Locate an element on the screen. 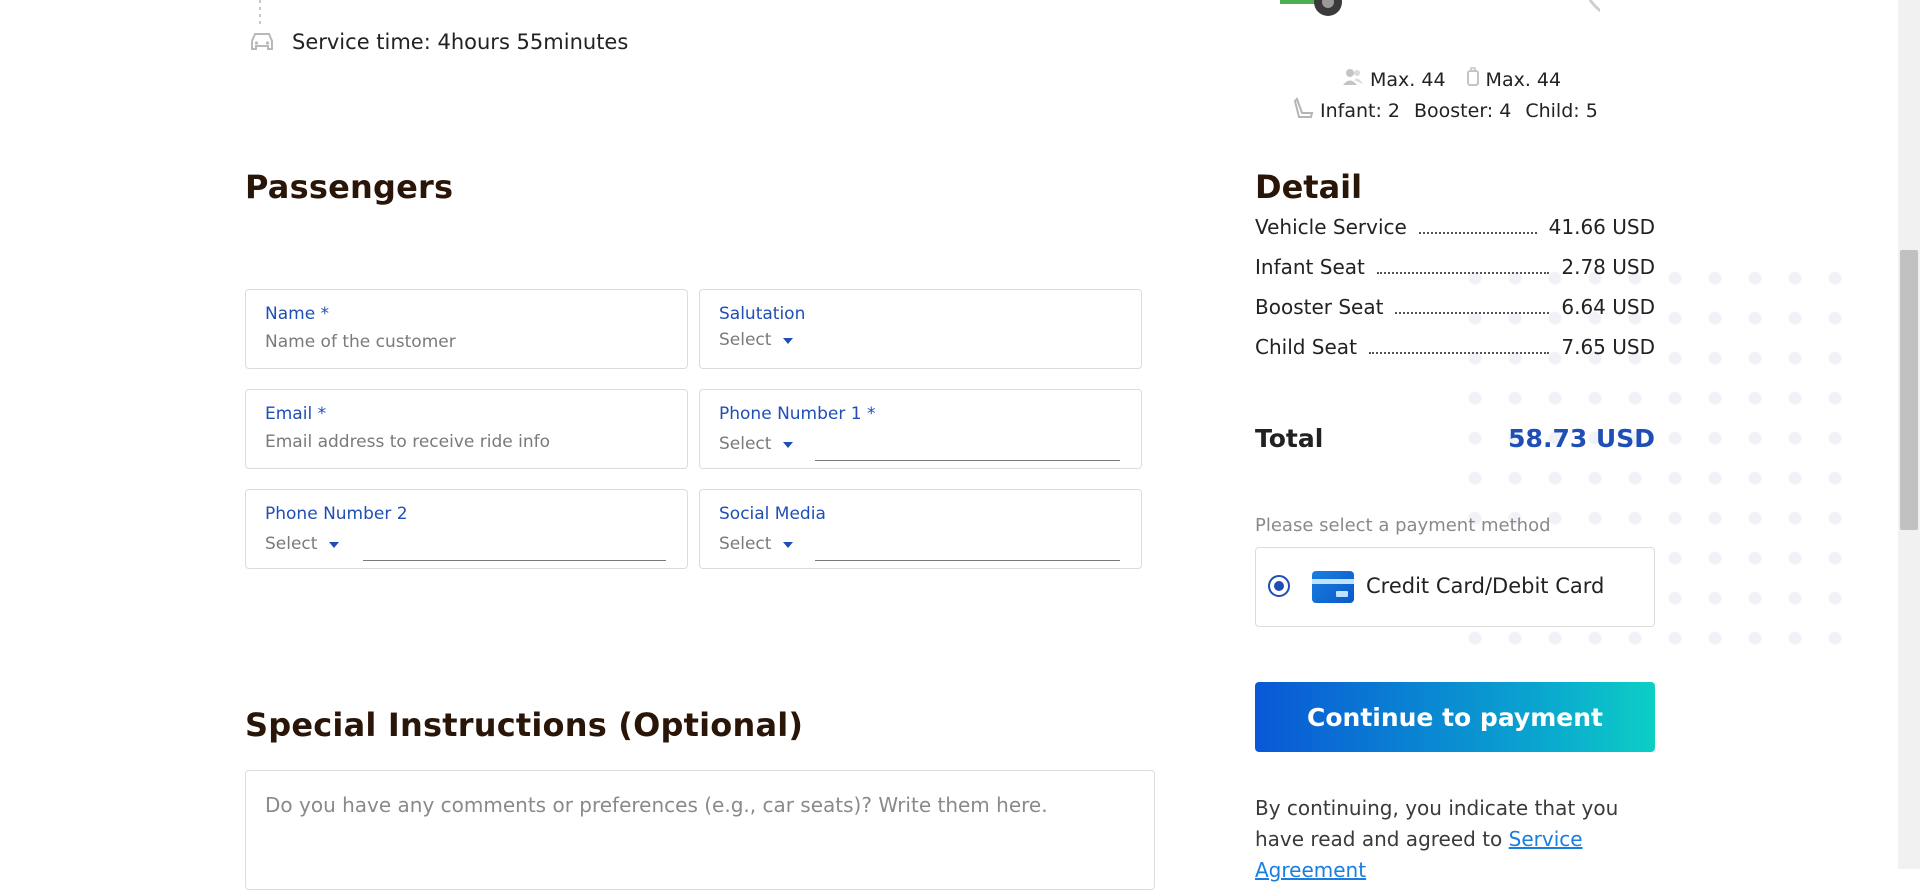 The height and width of the screenshot is (890, 1920). detail-row-label: Infant Seat is located at coordinates (1310, 267).